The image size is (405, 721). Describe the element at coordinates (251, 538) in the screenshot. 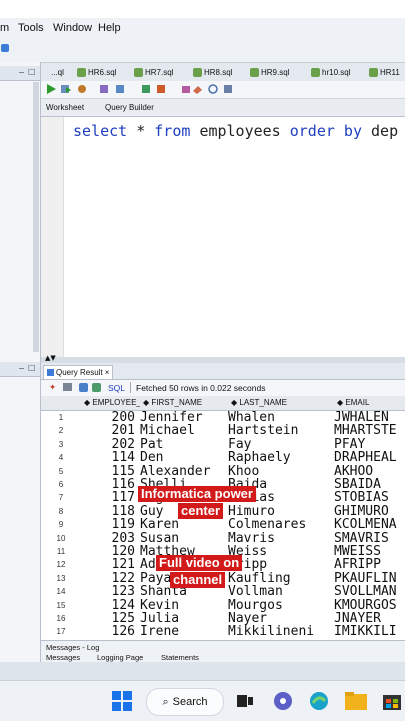

I see `last-name-cell: Mavris` at that location.